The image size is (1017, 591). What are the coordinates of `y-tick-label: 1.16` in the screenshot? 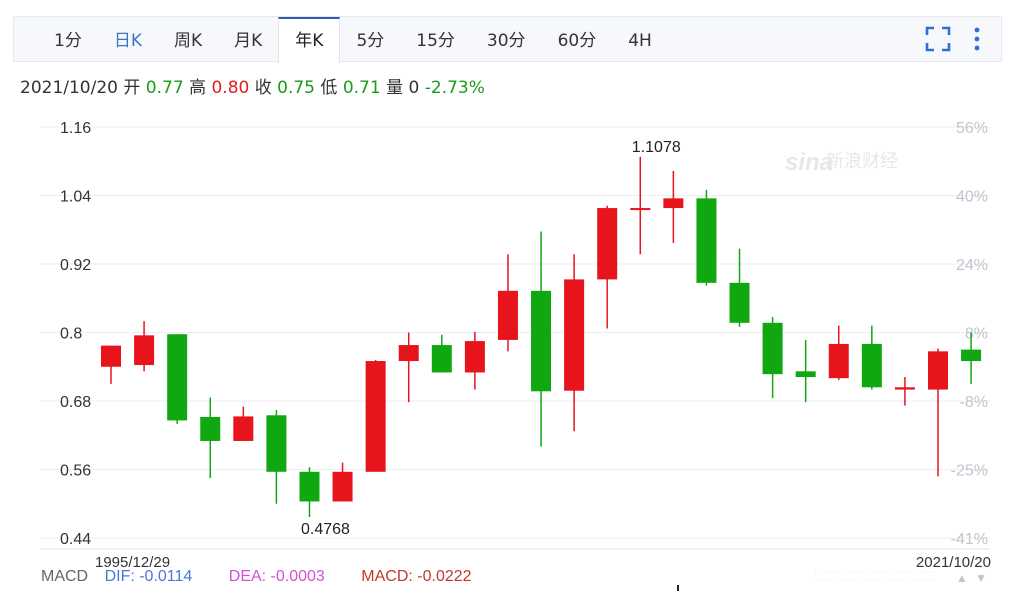 It's located at (75, 128).